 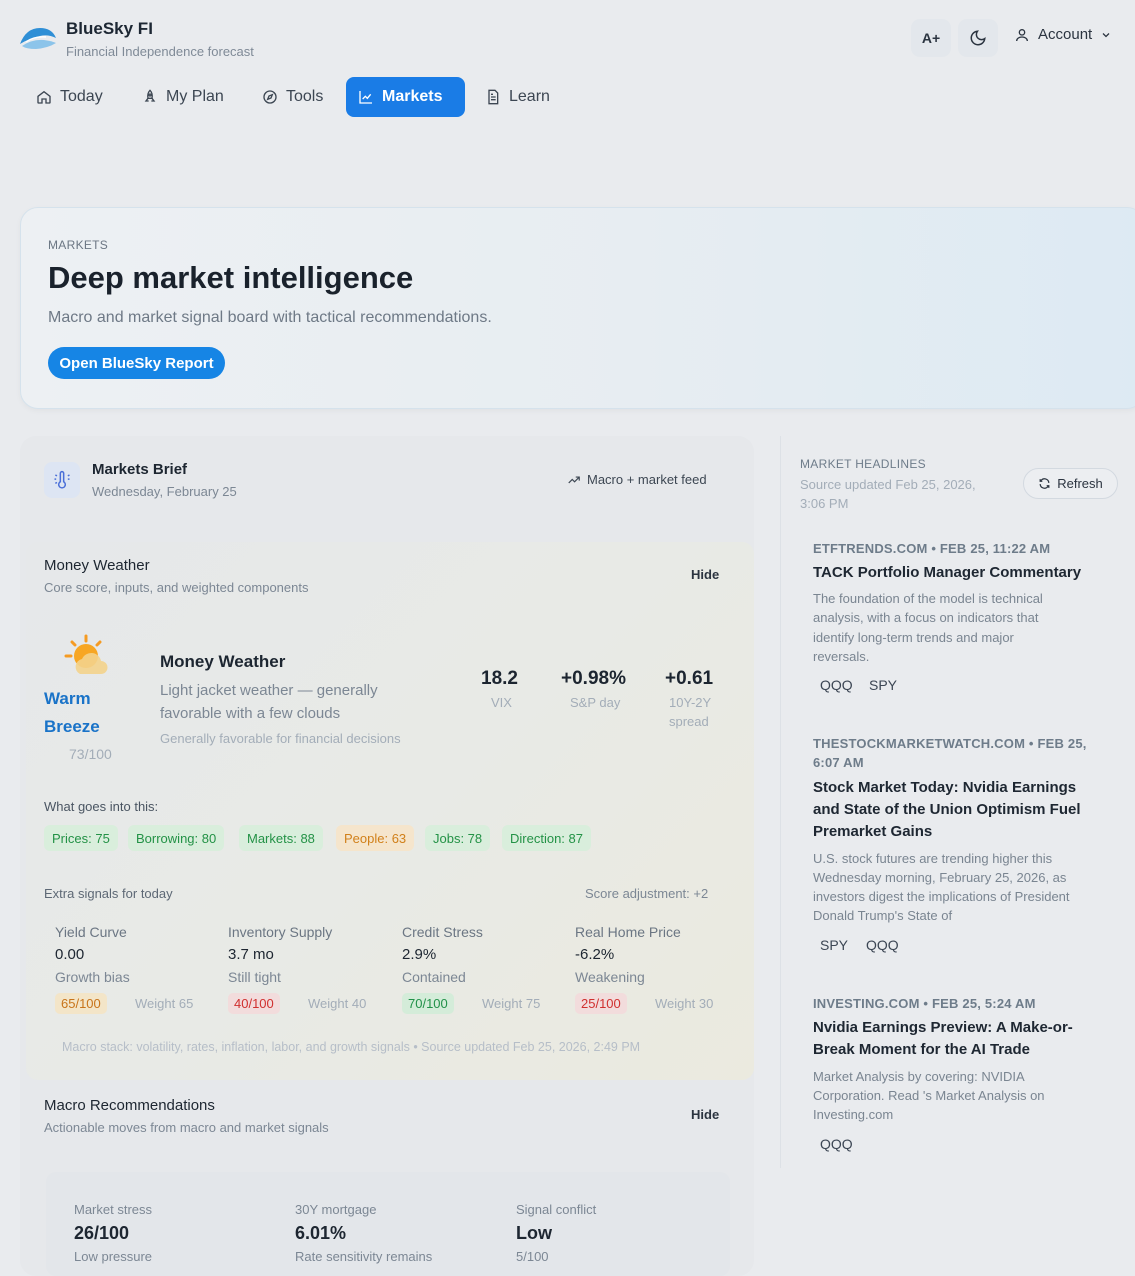 What do you see at coordinates (458, 838) in the screenshot?
I see `input-chip-jobs: Jobs: 78` at bounding box center [458, 838].